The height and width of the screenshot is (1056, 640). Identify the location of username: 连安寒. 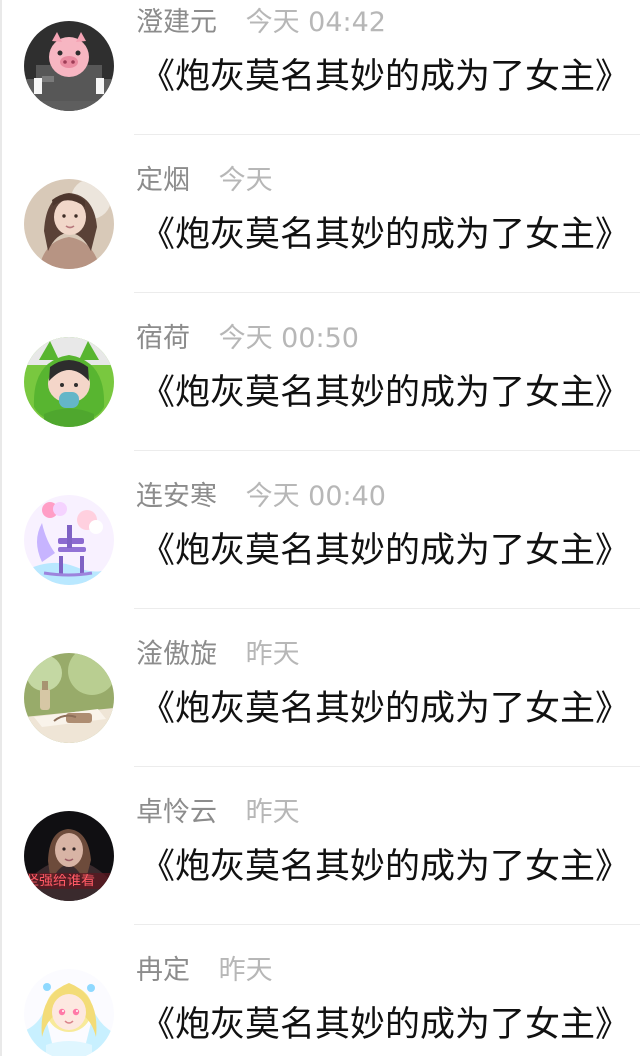
(176, 496).